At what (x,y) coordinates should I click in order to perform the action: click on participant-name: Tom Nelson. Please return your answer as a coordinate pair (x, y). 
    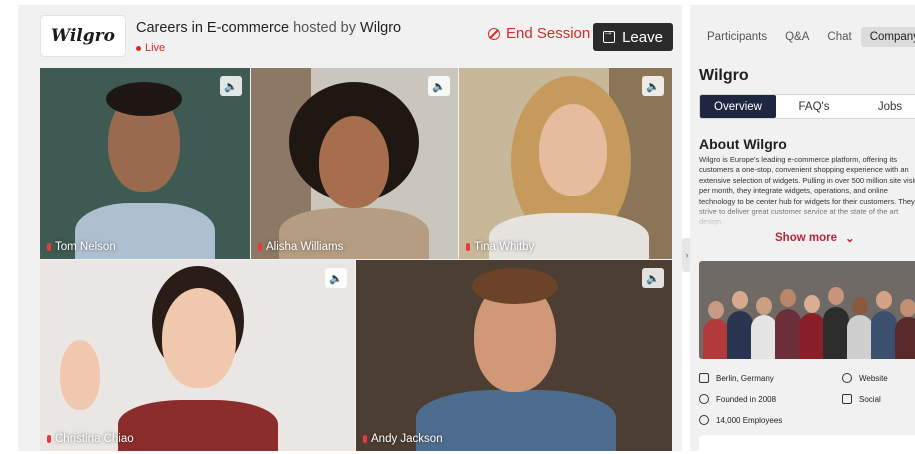
    Looking at the image, I should click on (81, 247).